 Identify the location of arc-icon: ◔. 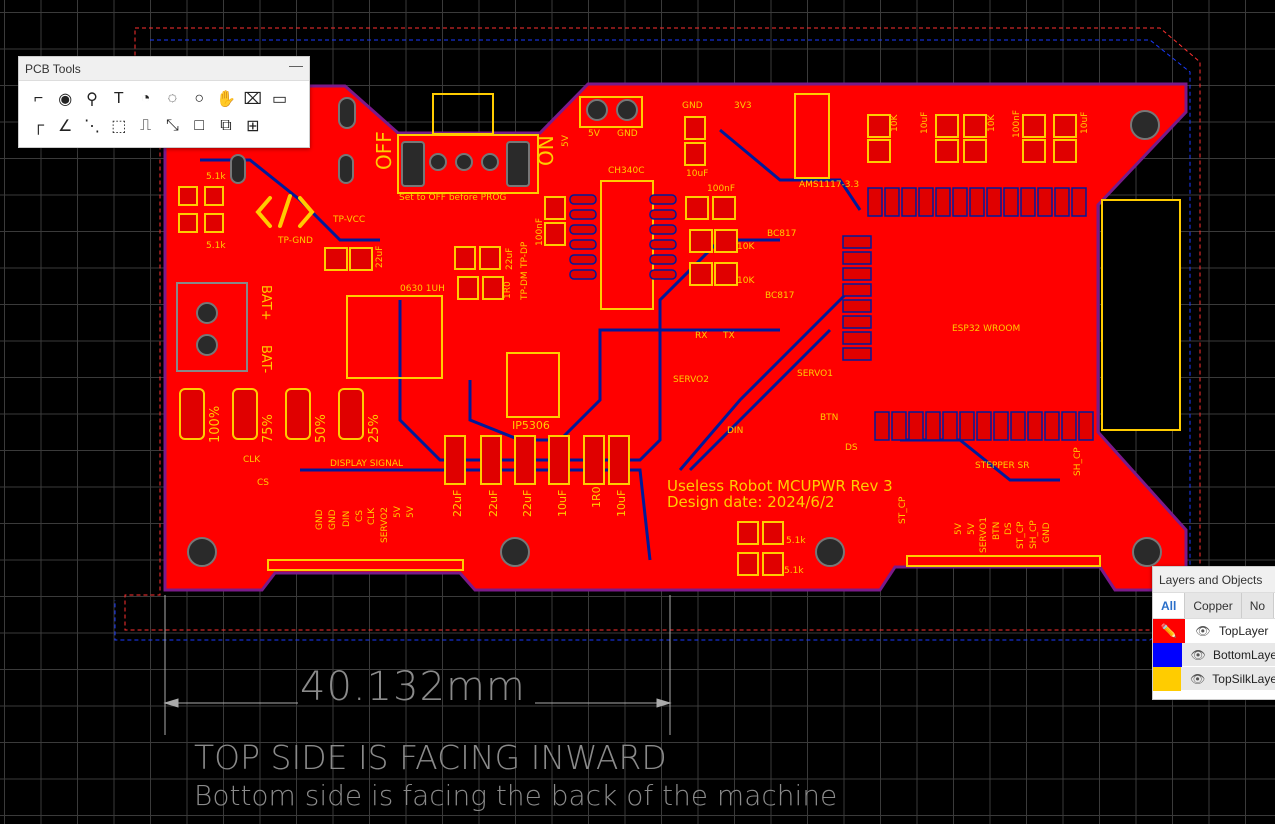
(145, 98).